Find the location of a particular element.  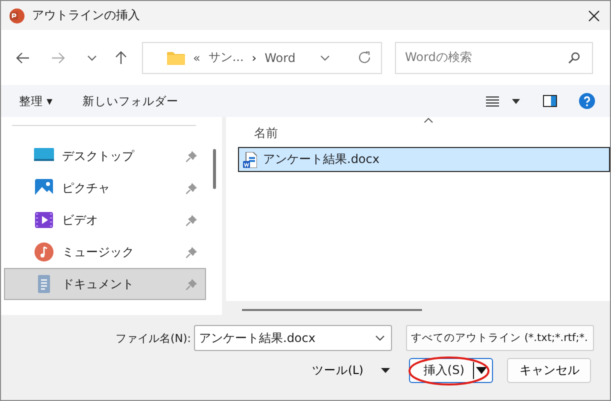

file-row: アンケート結果.docx is located at coordinates (424, 159).